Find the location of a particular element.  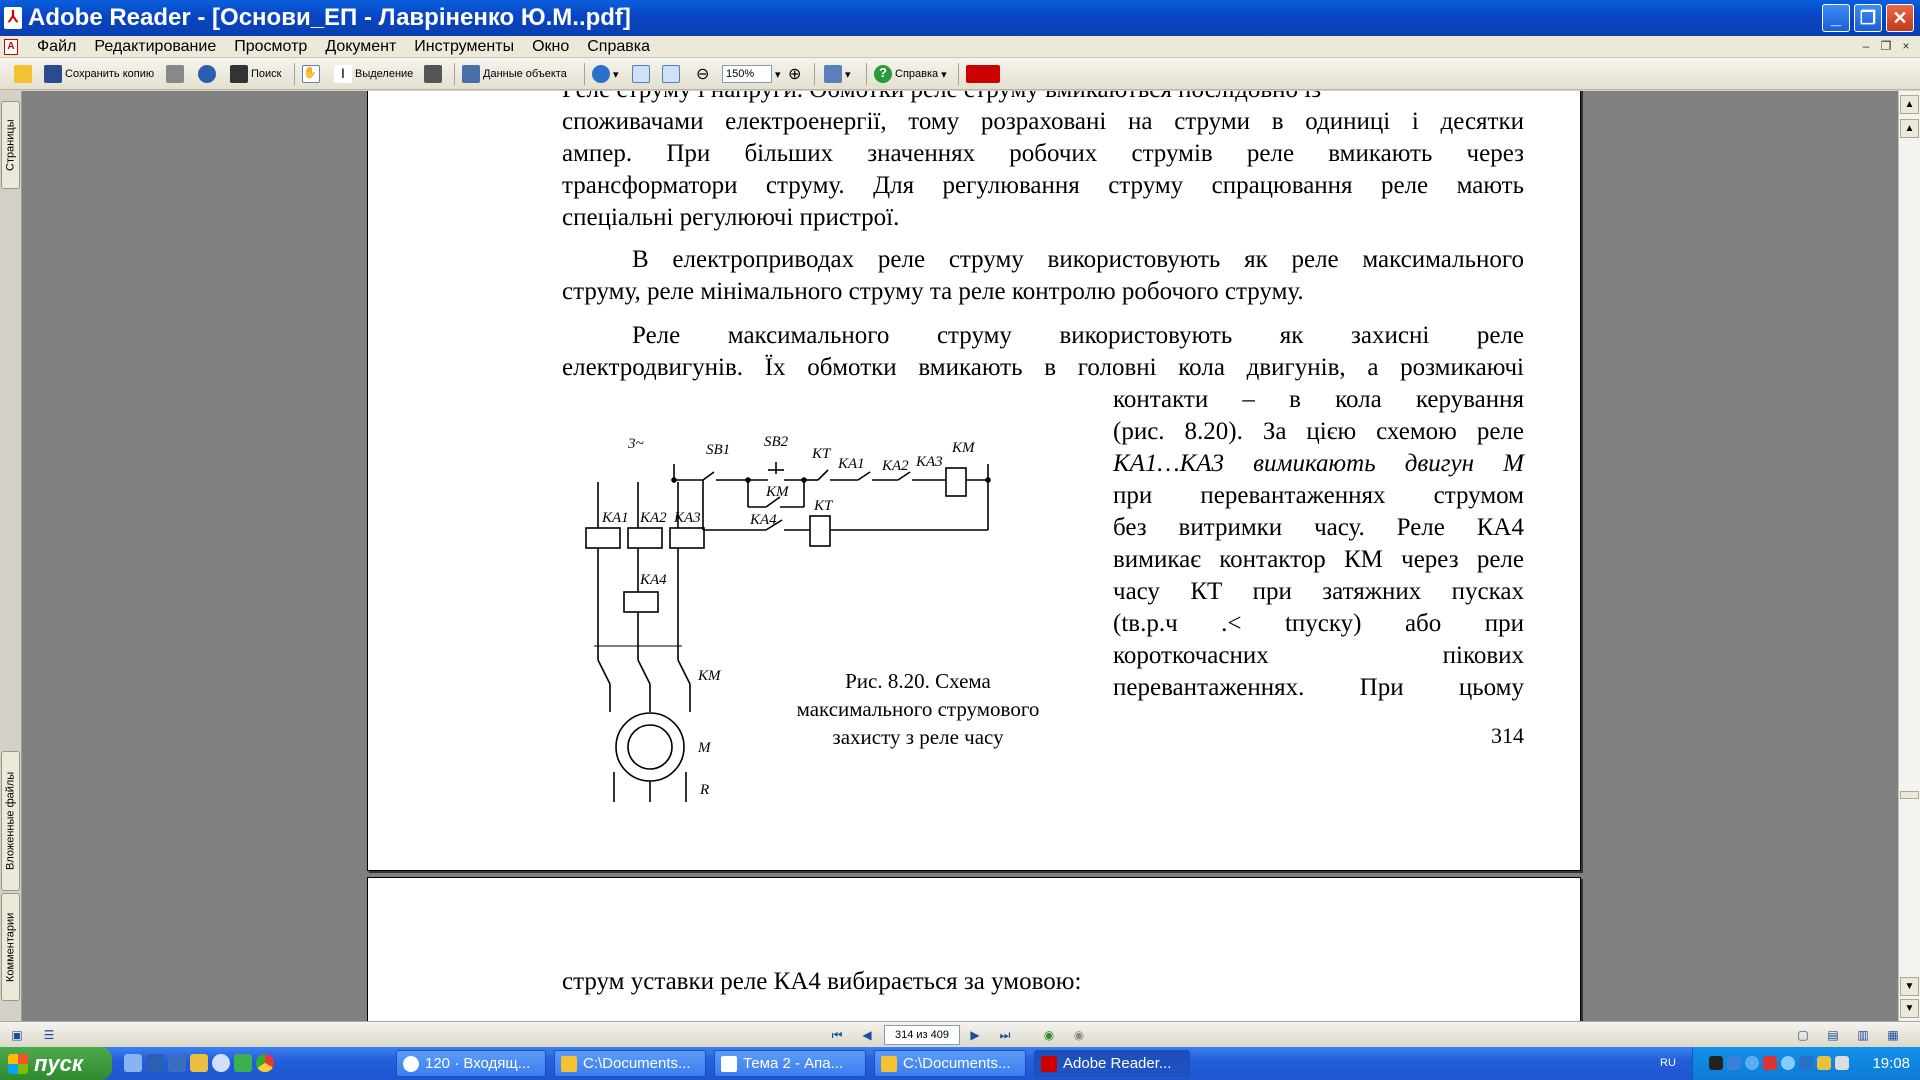

menu-edit: Редактирование is located at coordinates (155, 47).